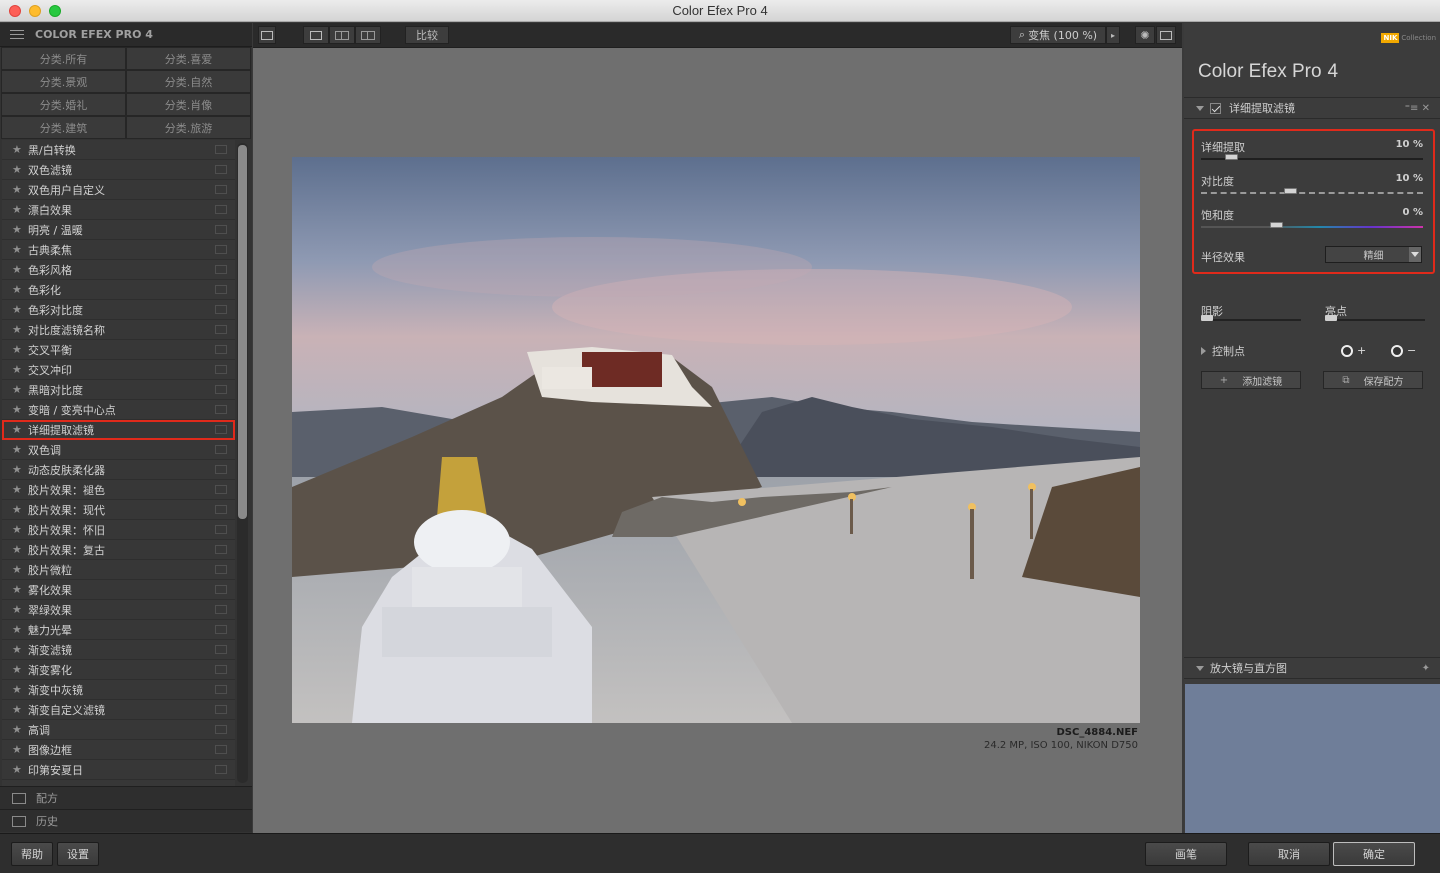 This screenshot has width=1440, height=873. I want to click on filter-menu-close-icons: ⁼≡ ✕, so click(1417, 108).